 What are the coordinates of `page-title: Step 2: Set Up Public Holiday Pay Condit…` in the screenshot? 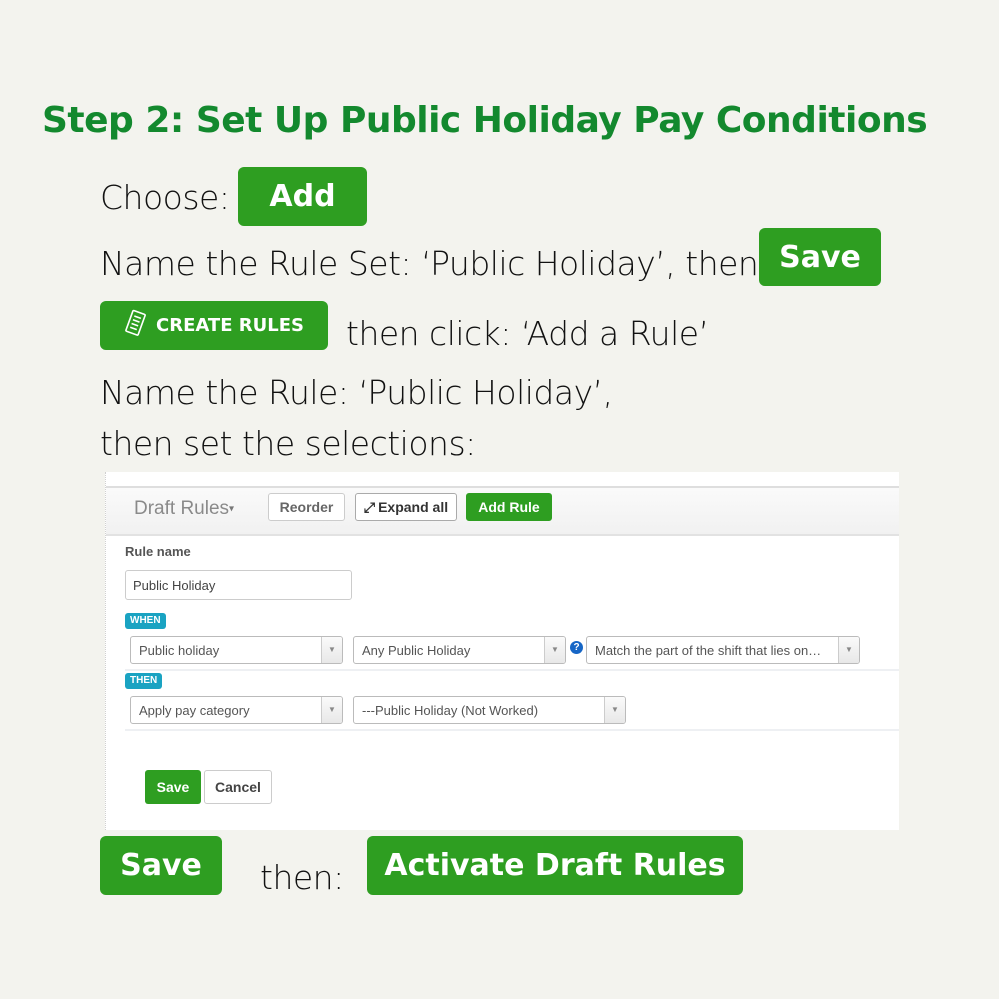 It's located at (485, 120).